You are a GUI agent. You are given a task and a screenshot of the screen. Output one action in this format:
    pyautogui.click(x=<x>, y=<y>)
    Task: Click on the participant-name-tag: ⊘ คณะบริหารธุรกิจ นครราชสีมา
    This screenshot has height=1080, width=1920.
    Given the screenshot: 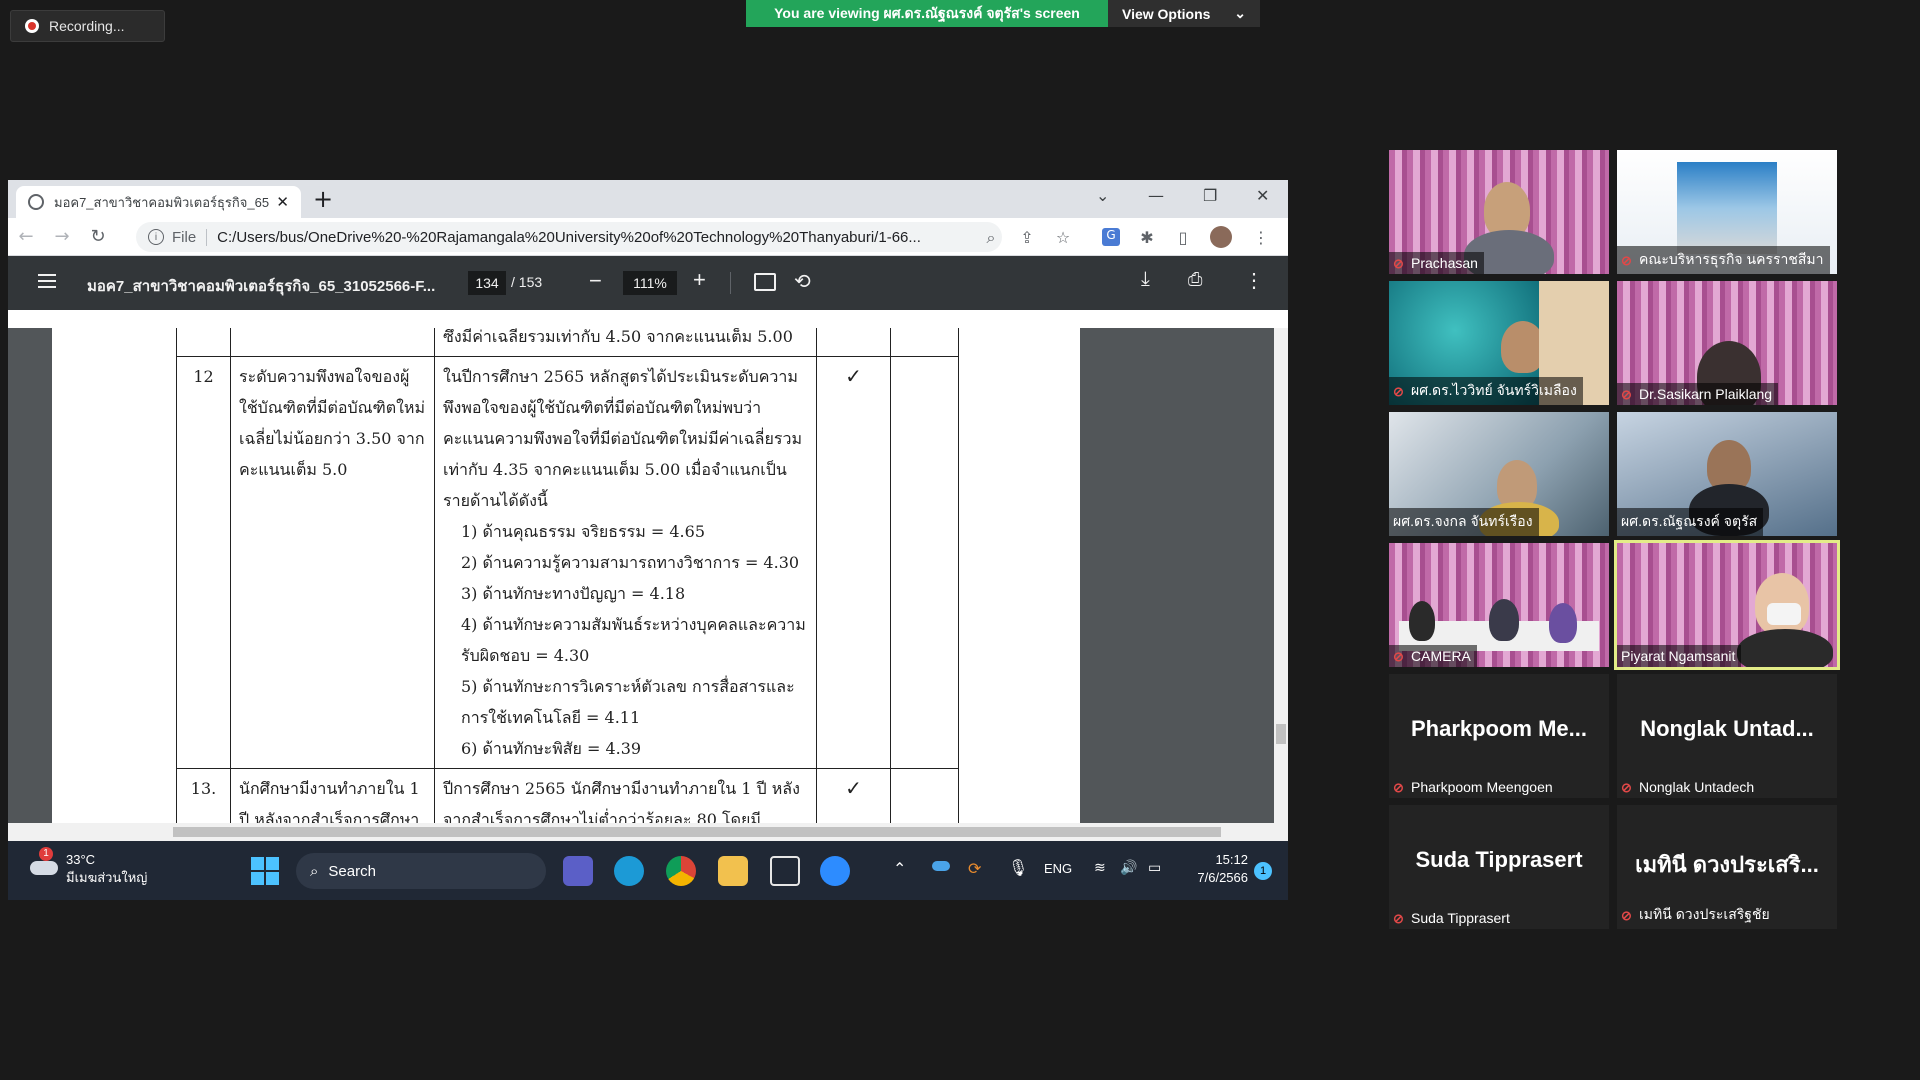 What is the action you would take?
    pyautogui.click(x=1723, y=260)
    